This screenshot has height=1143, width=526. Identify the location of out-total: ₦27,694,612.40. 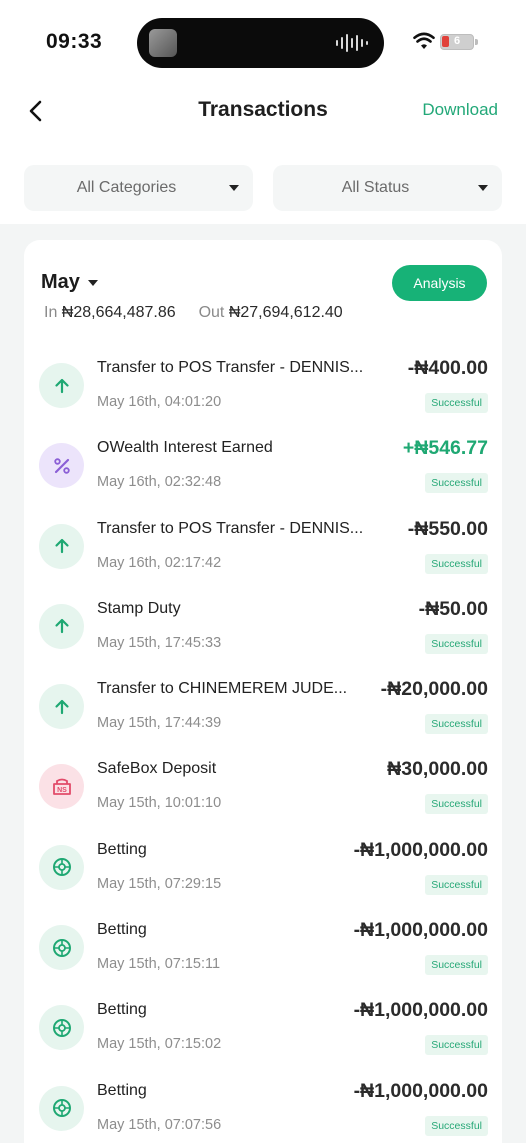
(285, 312).